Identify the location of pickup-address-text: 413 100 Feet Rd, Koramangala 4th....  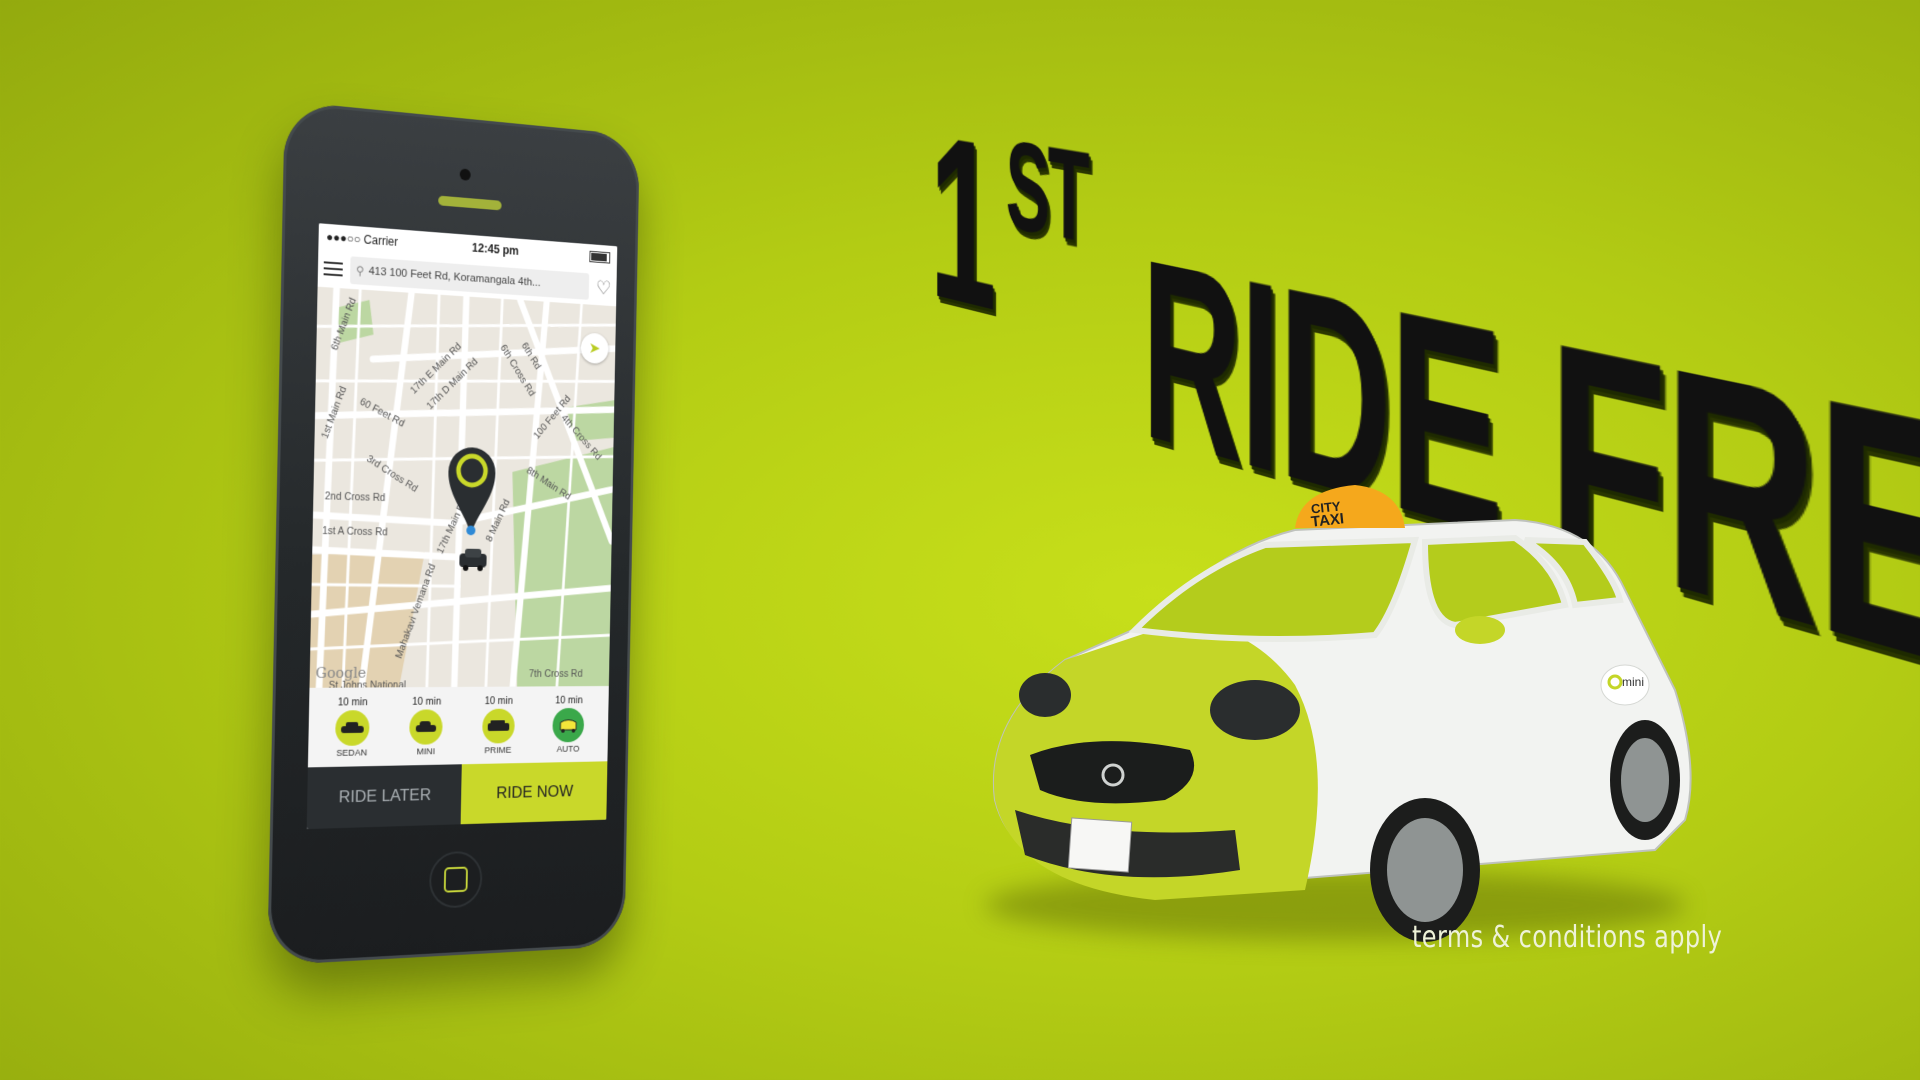
(454, 277).